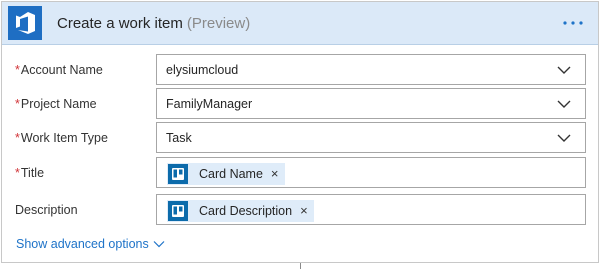 The width and height of the screenshot is (602, 269). What do you see at coordinates (202, 70) in the screenshot?
I see `account-name-value: elysiumcloud` at bounding box center [202, 70].